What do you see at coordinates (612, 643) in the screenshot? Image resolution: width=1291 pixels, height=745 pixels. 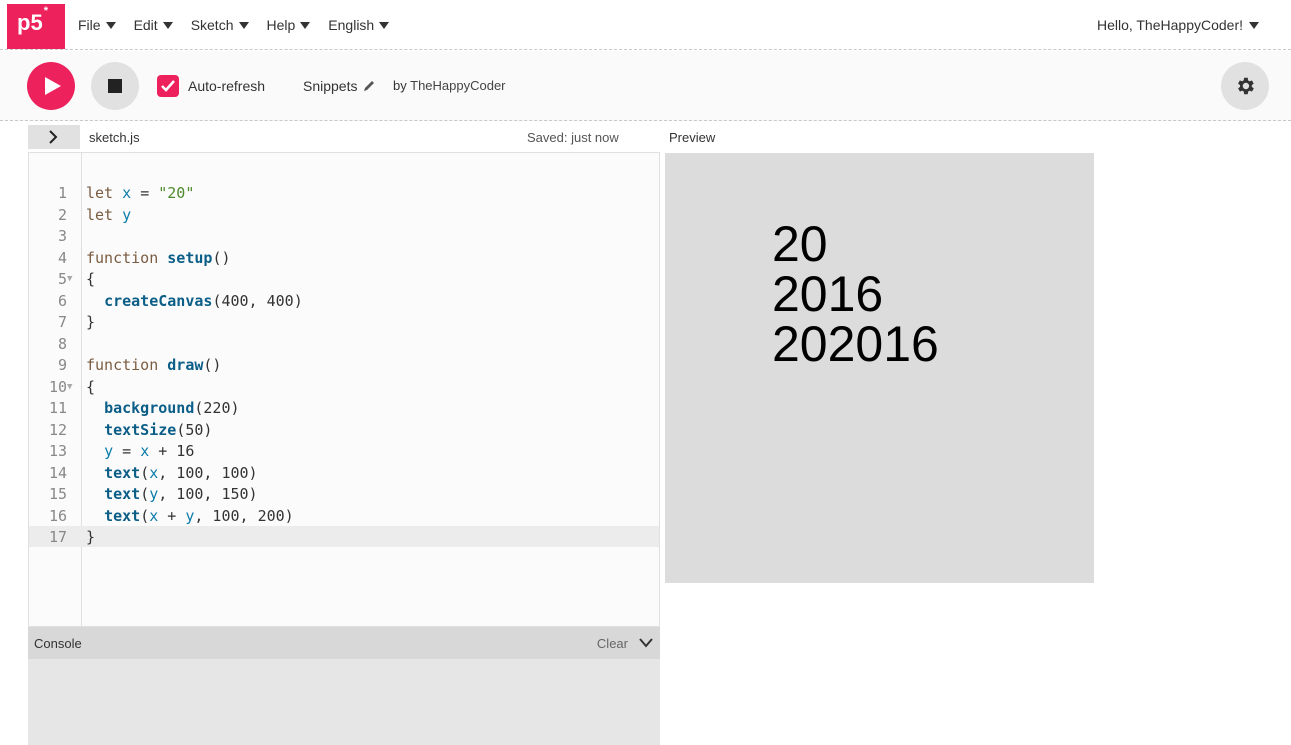 I see `console-clear-button: Clear` at bounding box center [612, 643].